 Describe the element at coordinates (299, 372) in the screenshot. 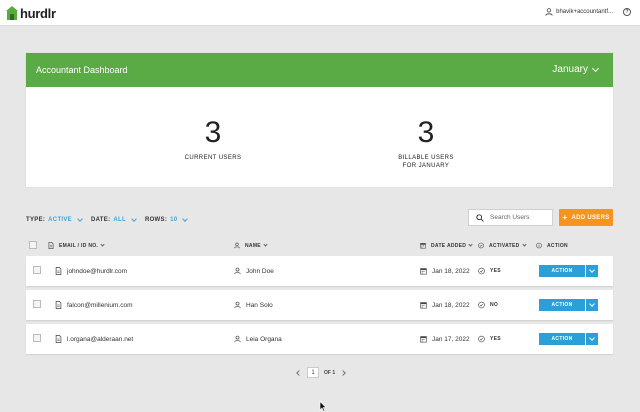

I see `chevron-left-icon` at that location.